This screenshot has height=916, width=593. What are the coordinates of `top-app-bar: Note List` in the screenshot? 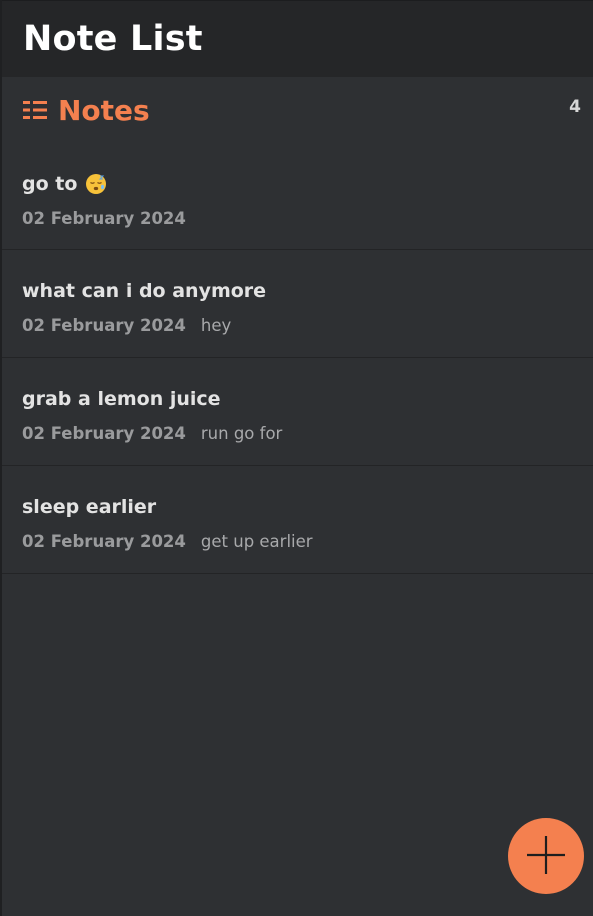 It's located at (297, 38).